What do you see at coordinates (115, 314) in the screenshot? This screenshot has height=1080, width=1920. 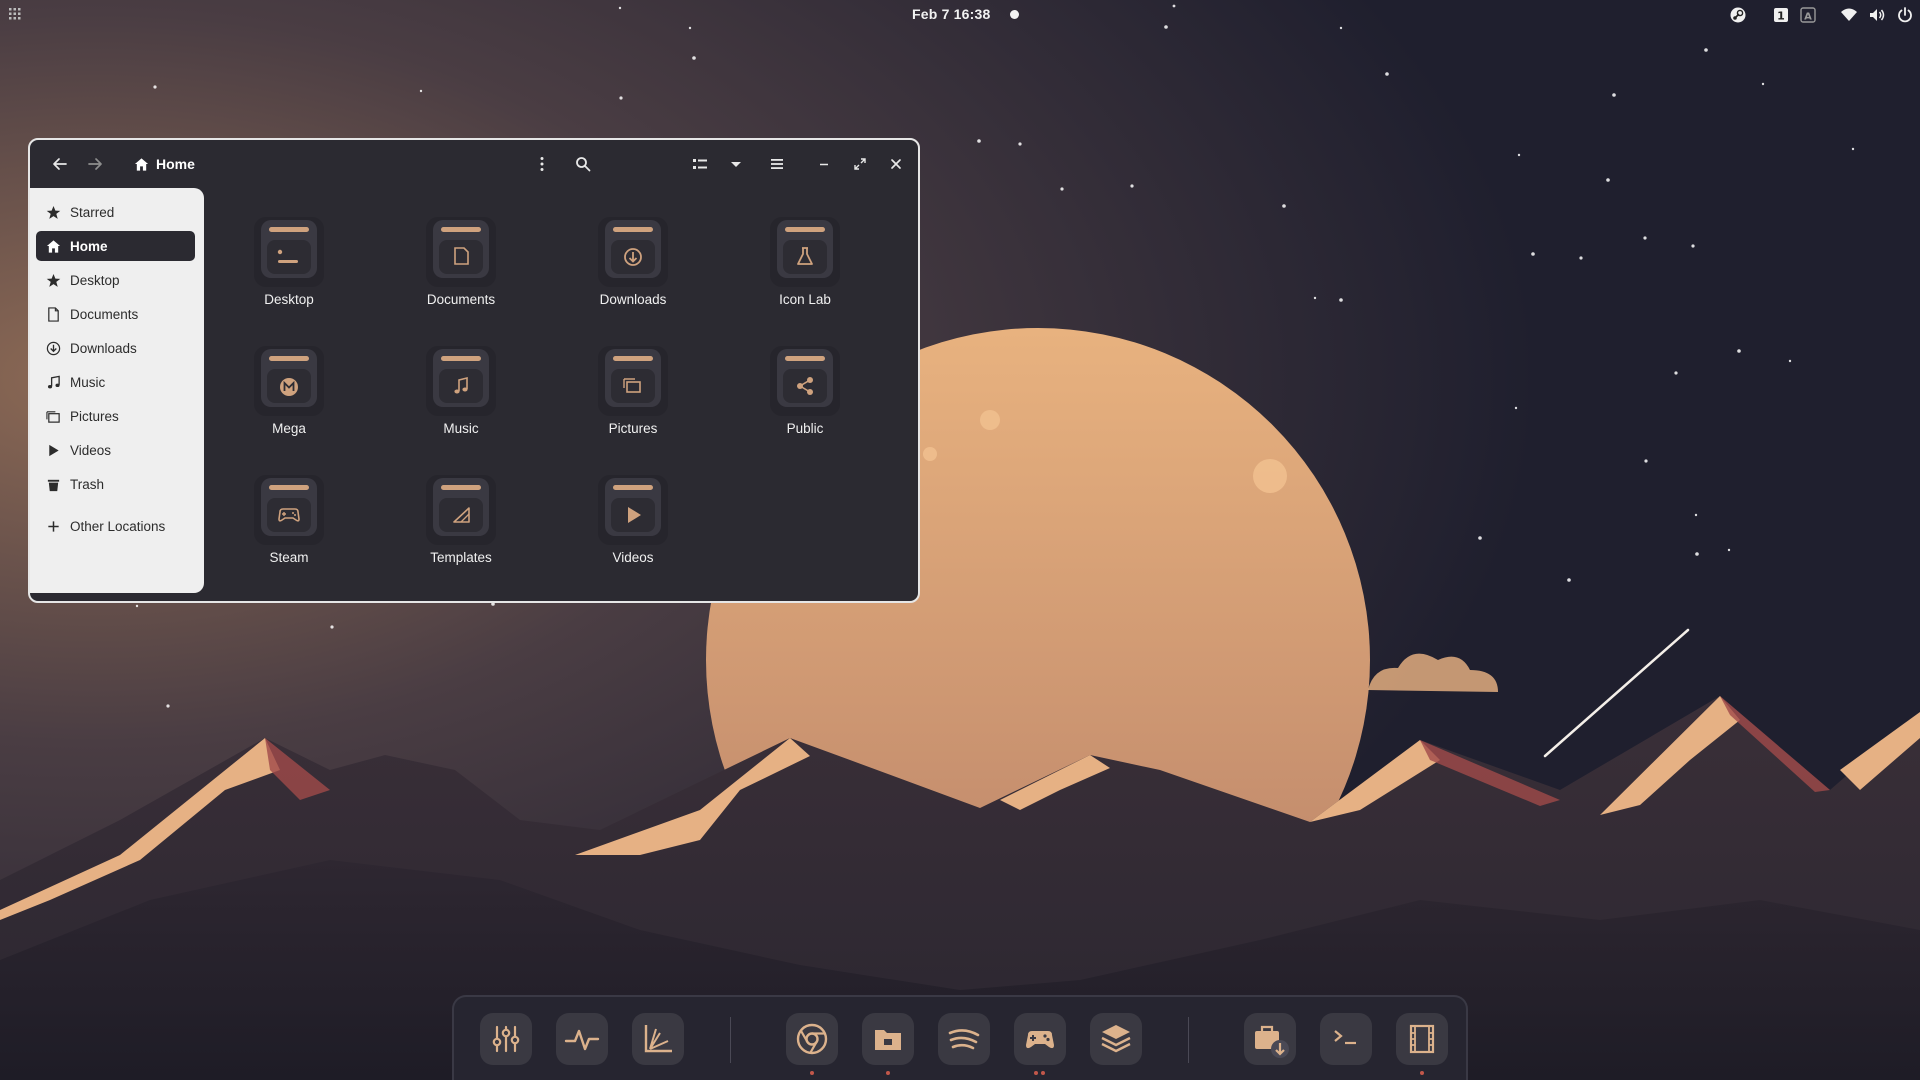 I see `sidebar-item-documents: Documents` at bounding box center [115, 314].